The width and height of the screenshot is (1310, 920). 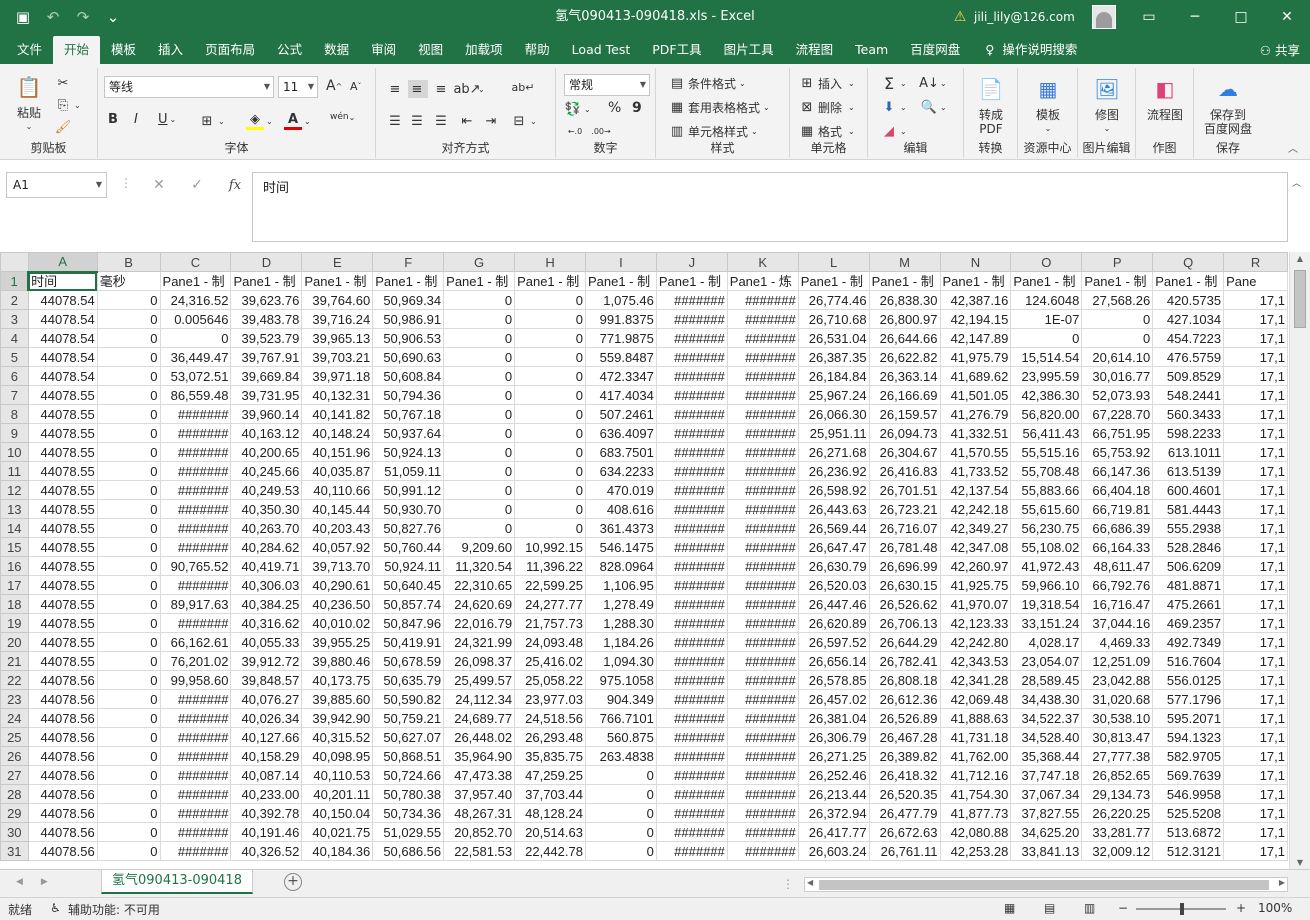 I want to click on cell: 26,166.69, so click(x=904, y=395).